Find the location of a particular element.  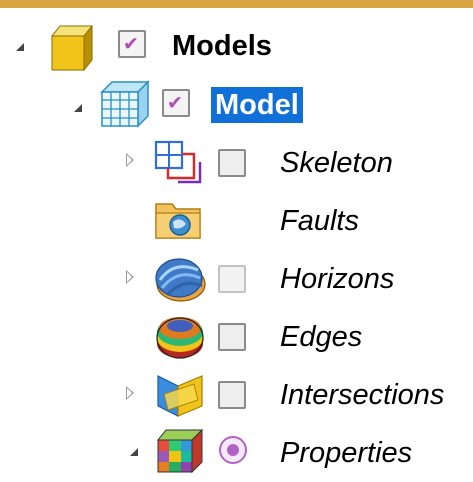

edges-checkbox is located at coordinates (232, 337).